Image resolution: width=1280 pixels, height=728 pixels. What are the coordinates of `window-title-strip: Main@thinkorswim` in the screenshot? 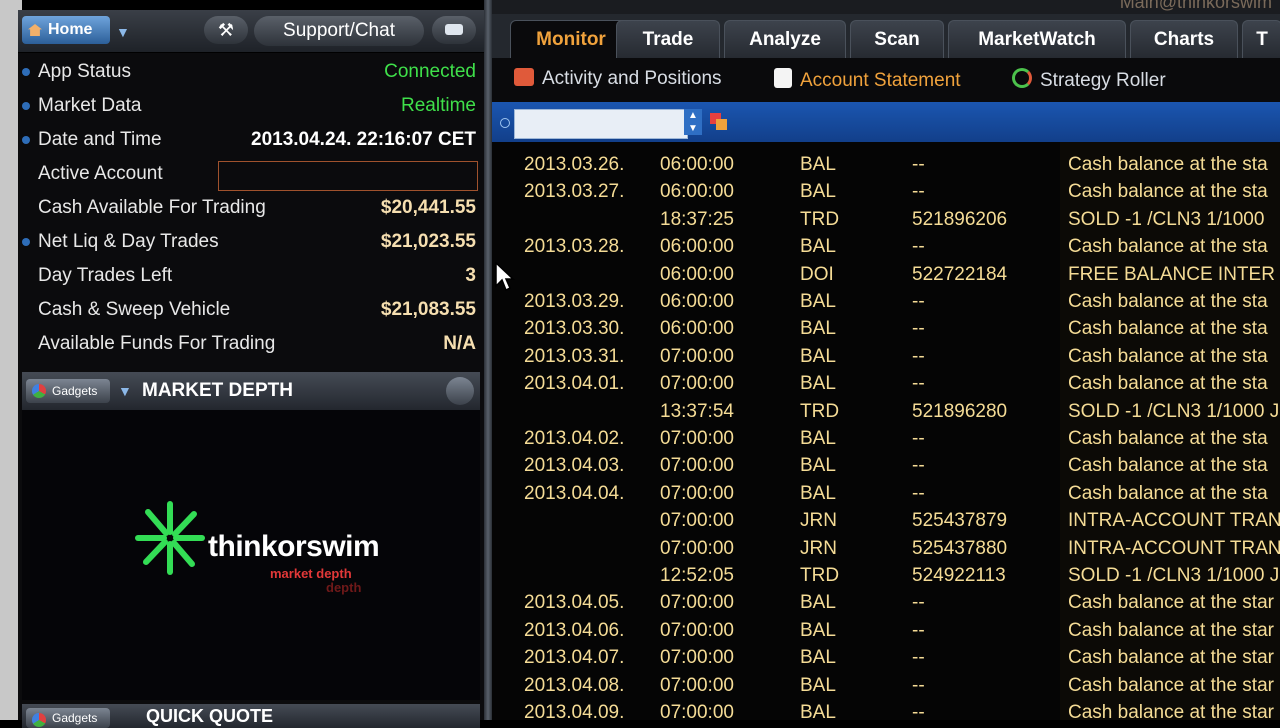 It's located at (886, 7).